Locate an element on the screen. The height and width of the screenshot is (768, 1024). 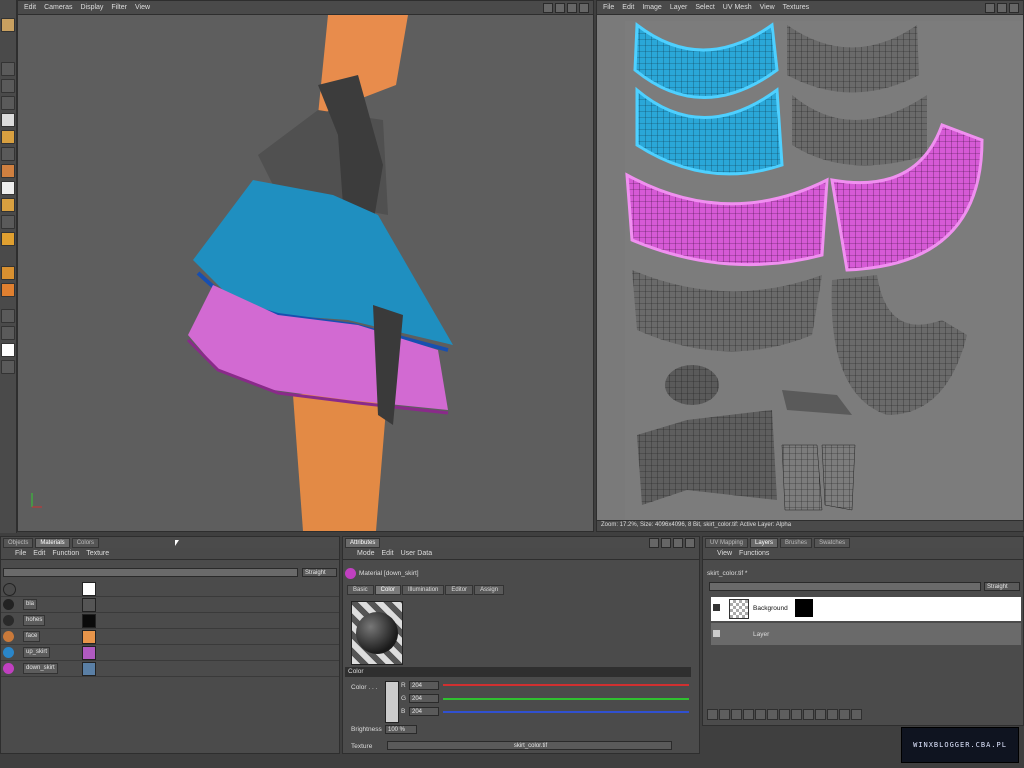
attr-menu-userdata: User Data is located at coordinates (417, 553).